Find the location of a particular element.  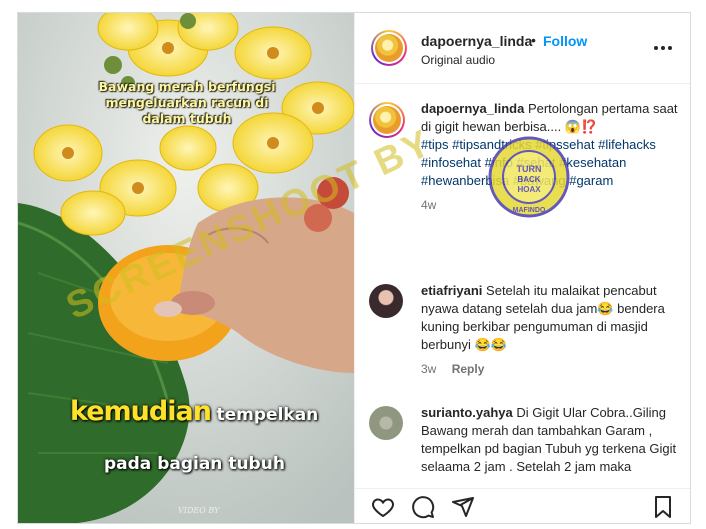

send-icon is located at coordinates (463, 507).